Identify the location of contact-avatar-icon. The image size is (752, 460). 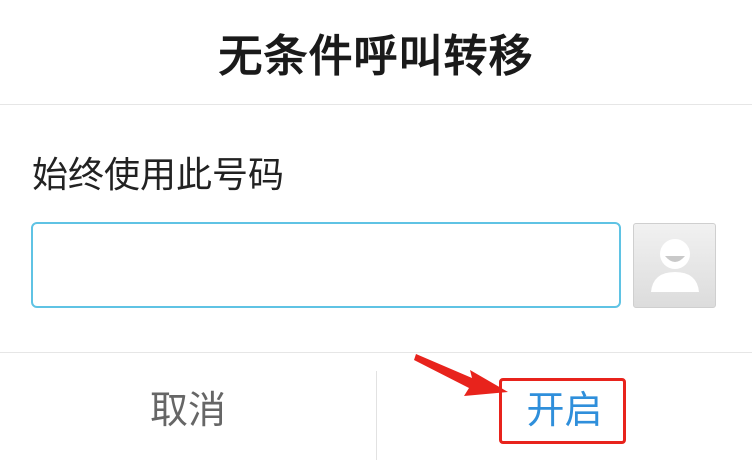
(675, 266).